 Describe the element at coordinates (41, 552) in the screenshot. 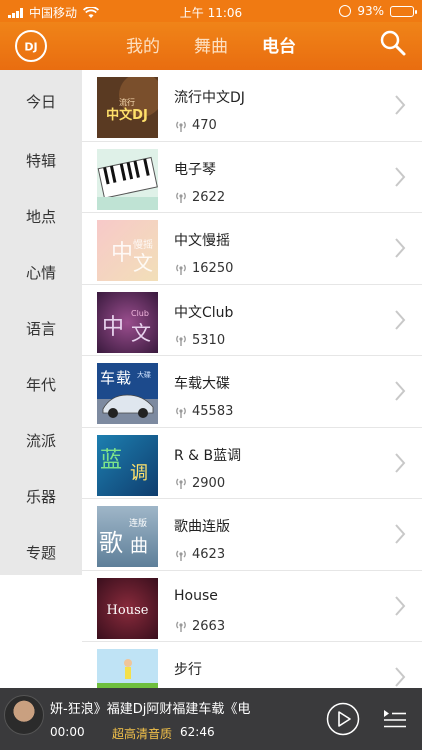

I see `sidebar-item-topic: 专题` at that location.